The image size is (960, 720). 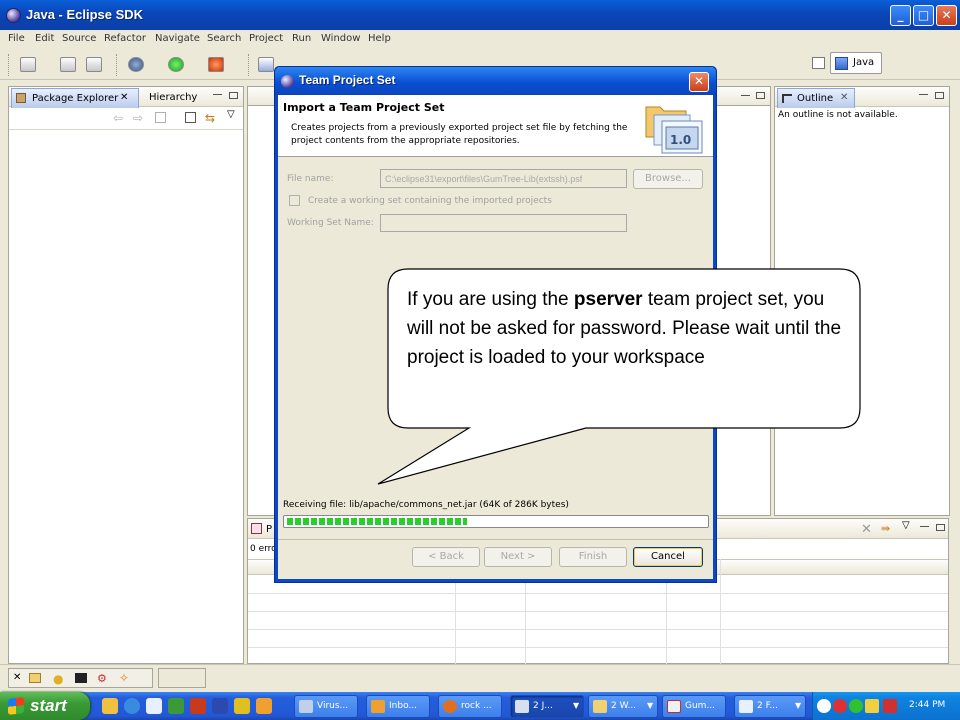 What do you see at coordinates (824, 706) in the screenshot?
I see `tray-expand-icon` at bounding box center [824, 706].